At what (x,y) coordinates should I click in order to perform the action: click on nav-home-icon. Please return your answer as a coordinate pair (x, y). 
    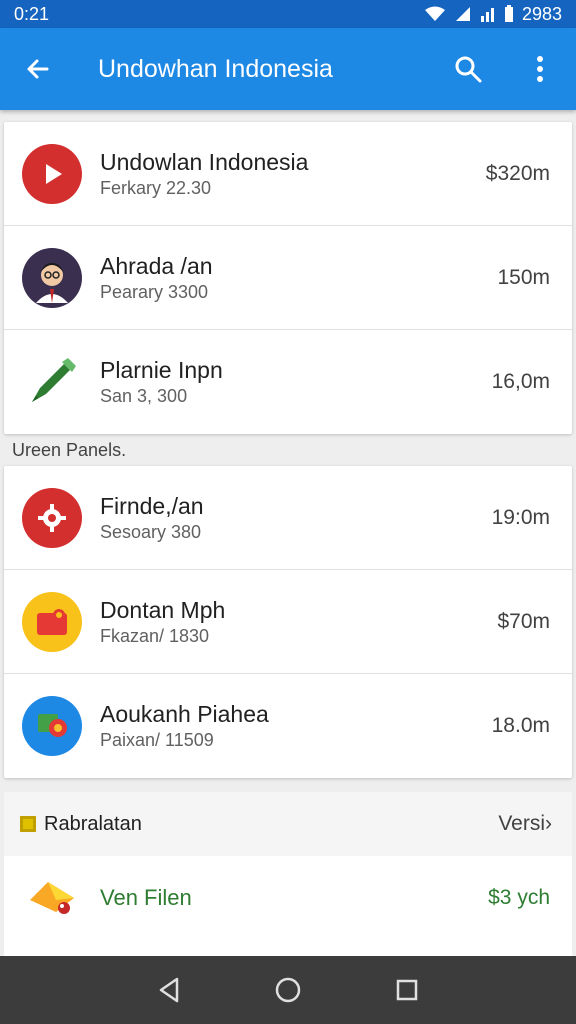
    Looking at the image, I should click on (288, 990).